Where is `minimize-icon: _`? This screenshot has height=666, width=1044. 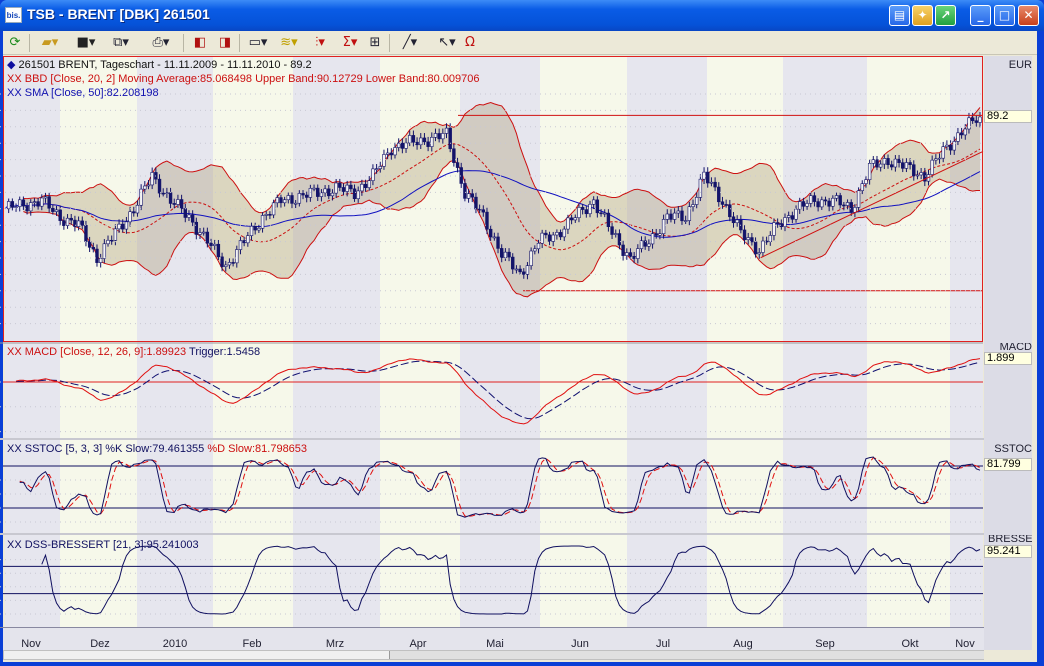 minimize-icon: _ is located at coordinates (980, 15).